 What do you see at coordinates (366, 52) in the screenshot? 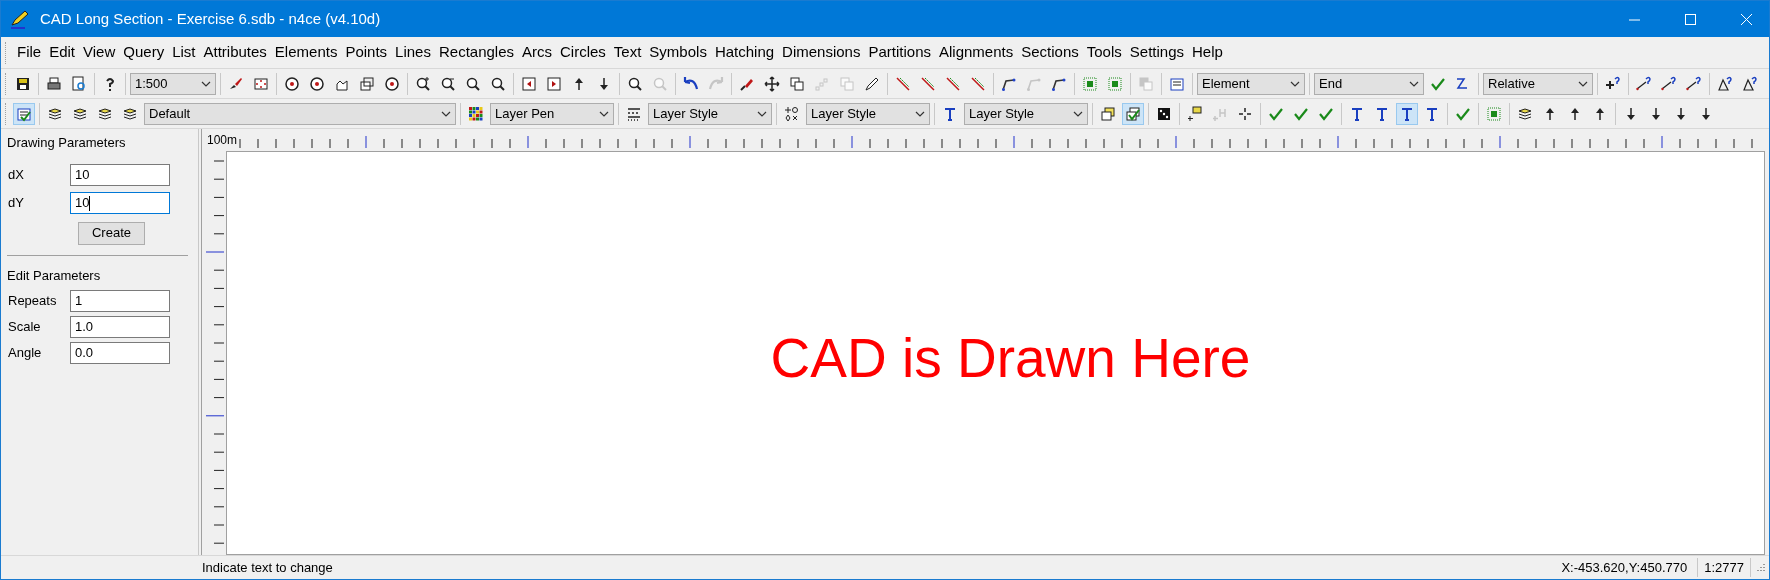
I see `menu-item: Points` at bounding box center [366, 52].